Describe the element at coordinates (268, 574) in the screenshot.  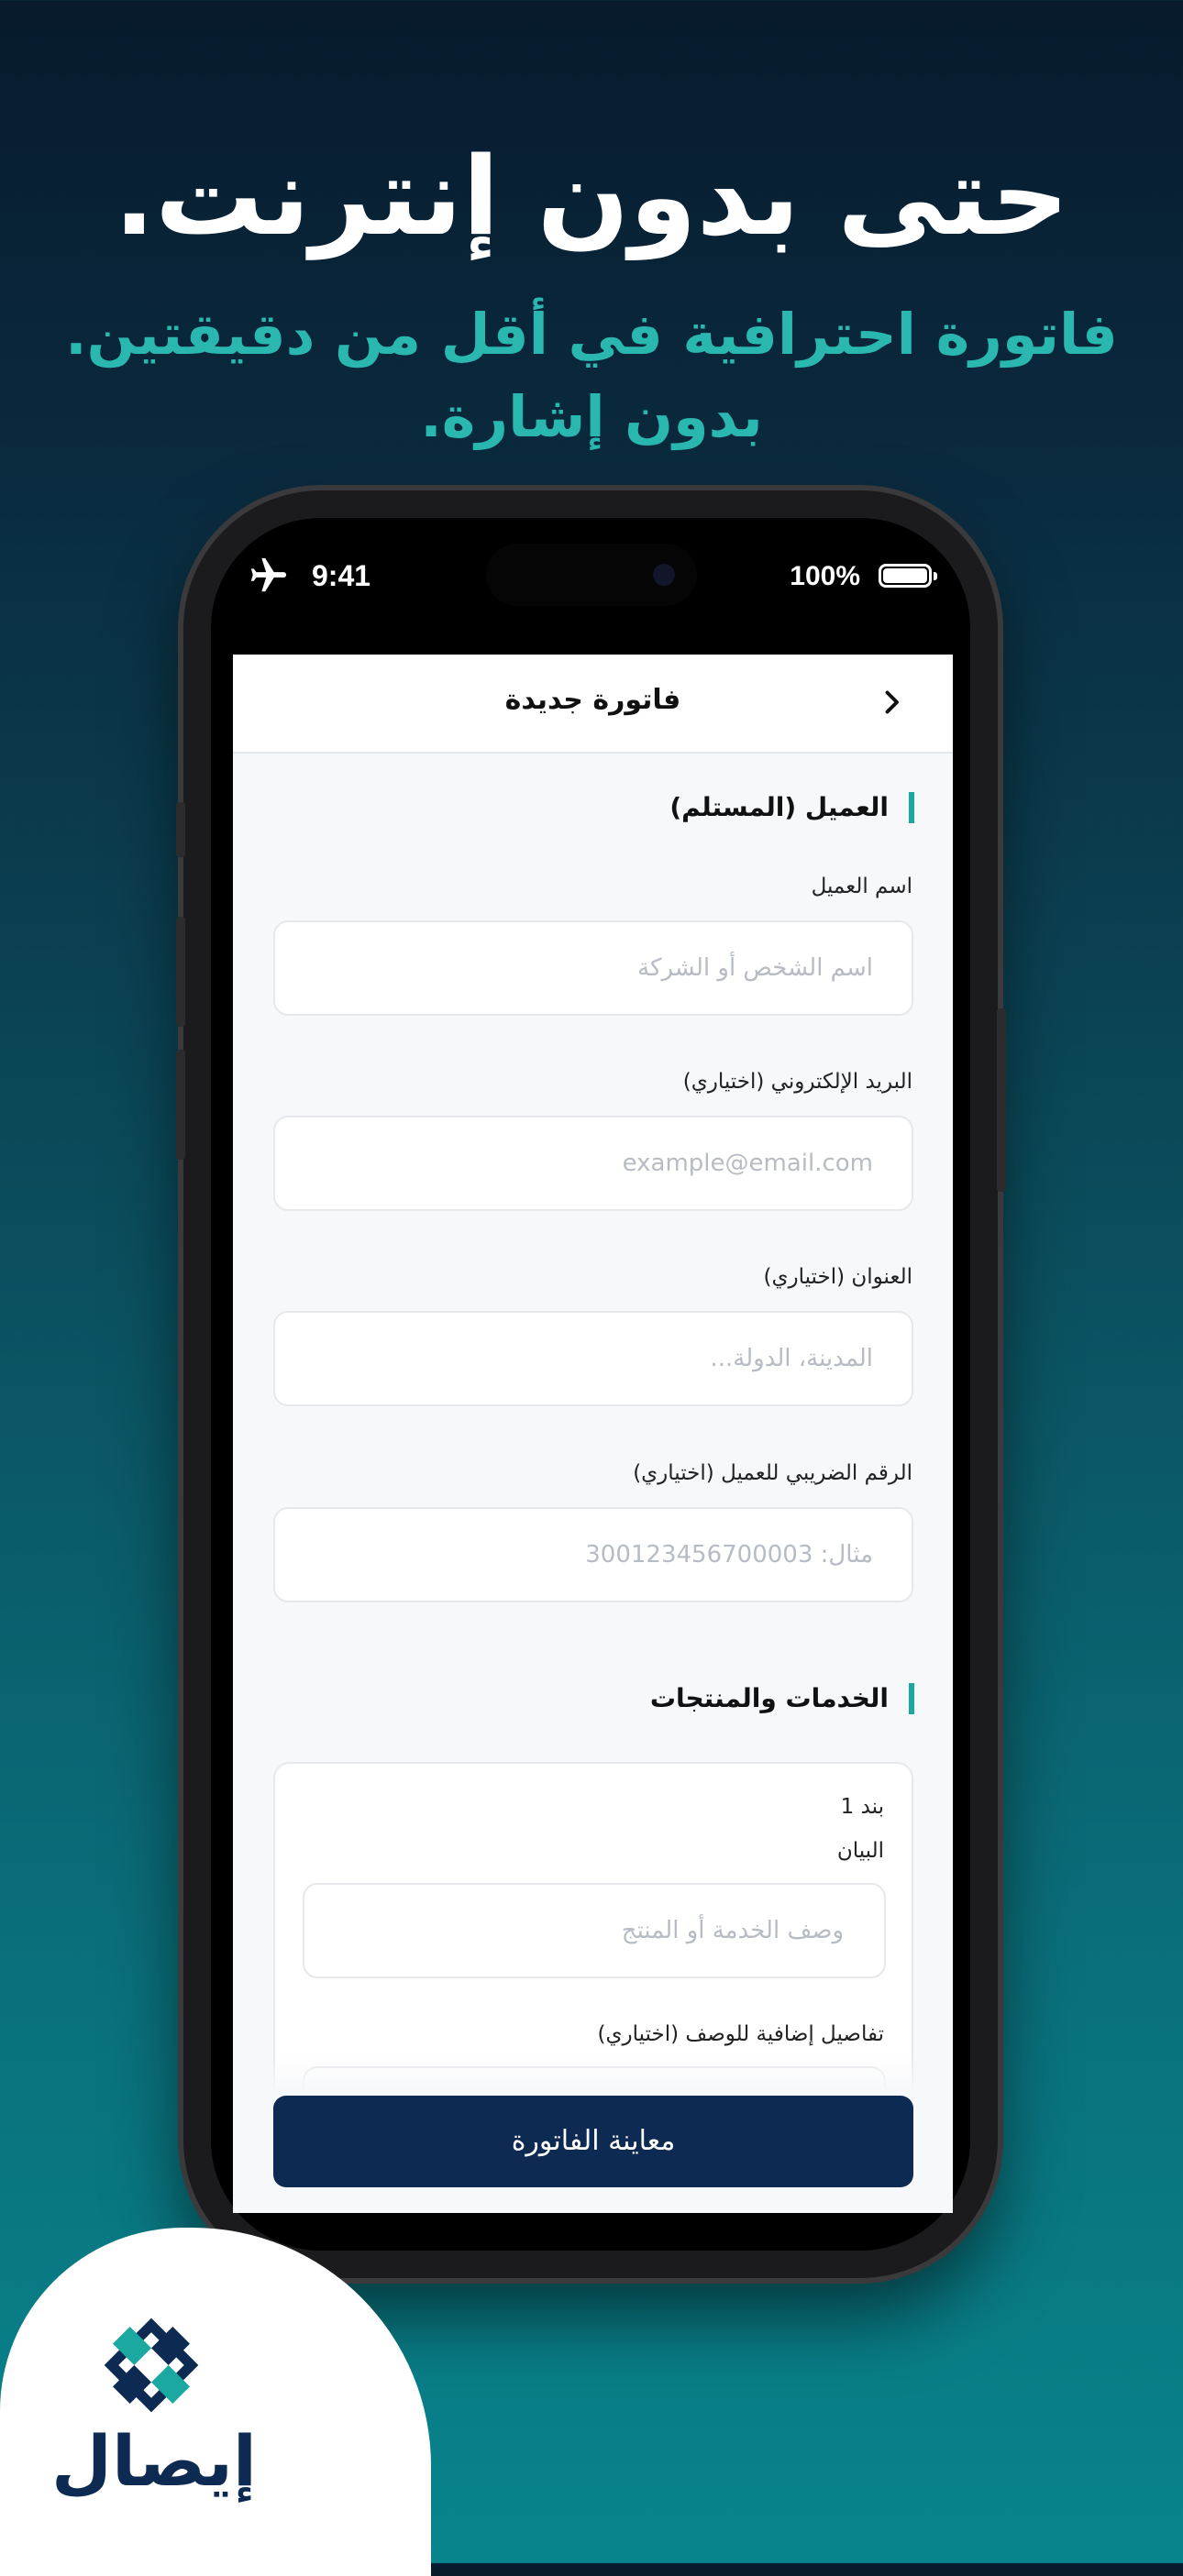
I see `airplane-icon` at that location.